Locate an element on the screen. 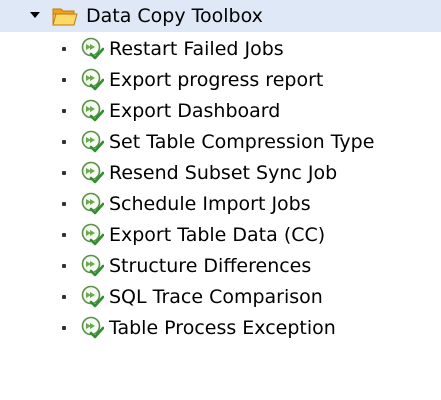 This screenshot has height=400, width=441. tree-item-export-progress-report: Export progress report is located at coordinates (220, 79).